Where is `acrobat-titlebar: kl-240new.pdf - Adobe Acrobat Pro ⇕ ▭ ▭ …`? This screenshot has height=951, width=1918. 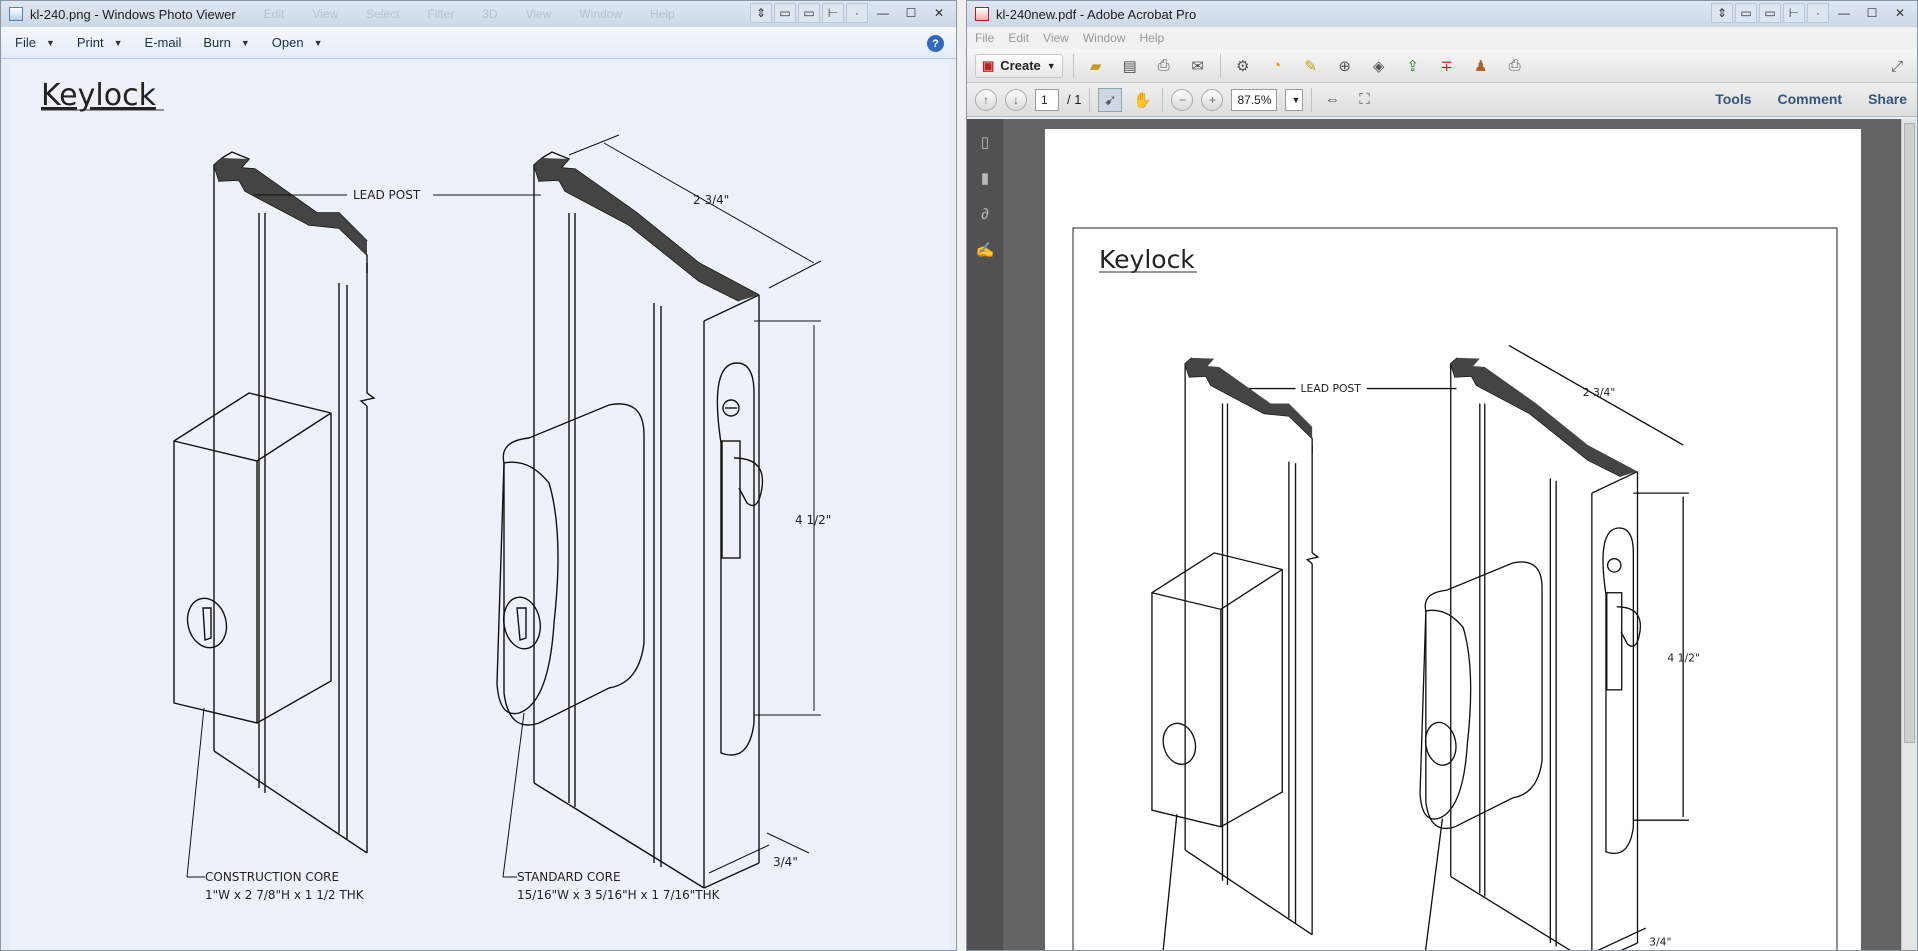 acrobat-titlebar: kl-240new.pdf - Adobe Acrobat Pro ⇕ ▭ ▭ … is located at coordinates (1442, 14).